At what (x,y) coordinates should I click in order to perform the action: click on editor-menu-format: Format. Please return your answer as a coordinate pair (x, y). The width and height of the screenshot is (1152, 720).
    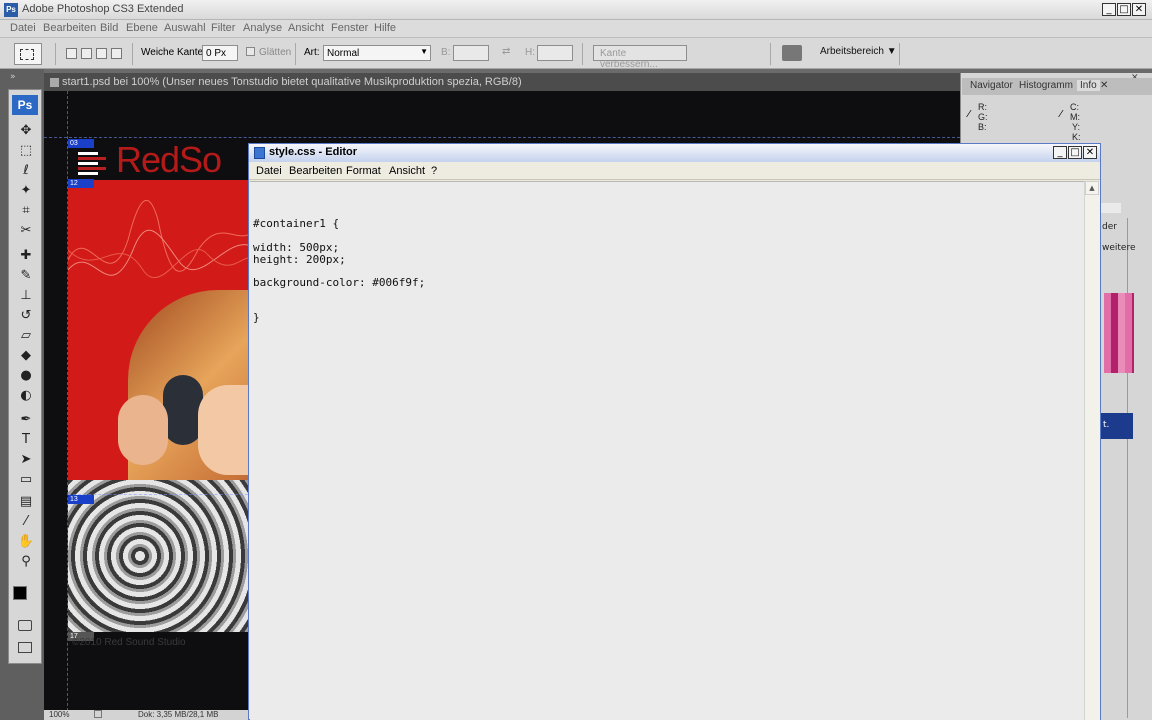
    Looking at the image, I should click on (363, 171).